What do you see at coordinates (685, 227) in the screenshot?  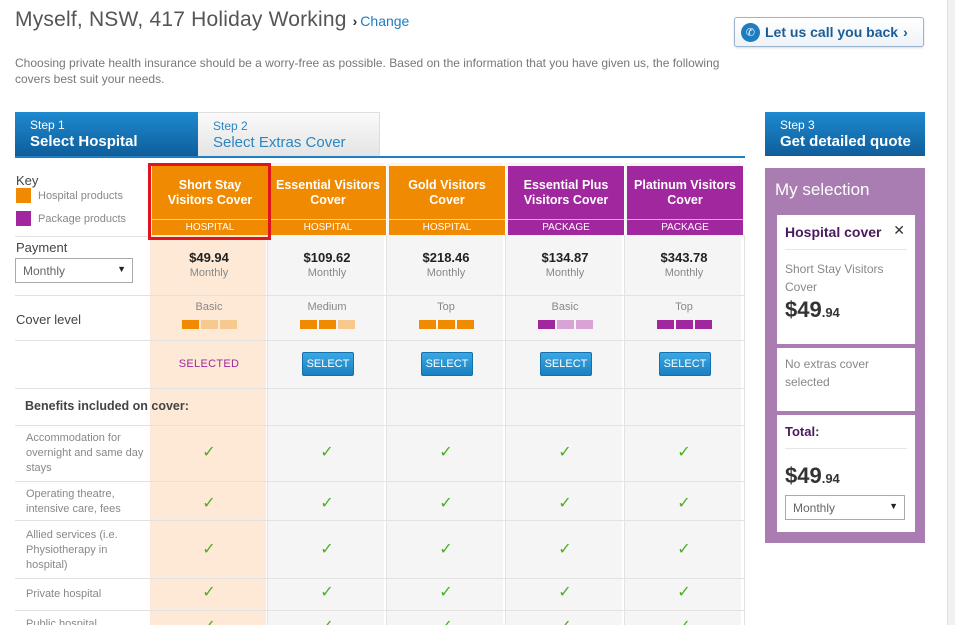 I see `product-type: PACKAGE` at bounding box center [685, 227].